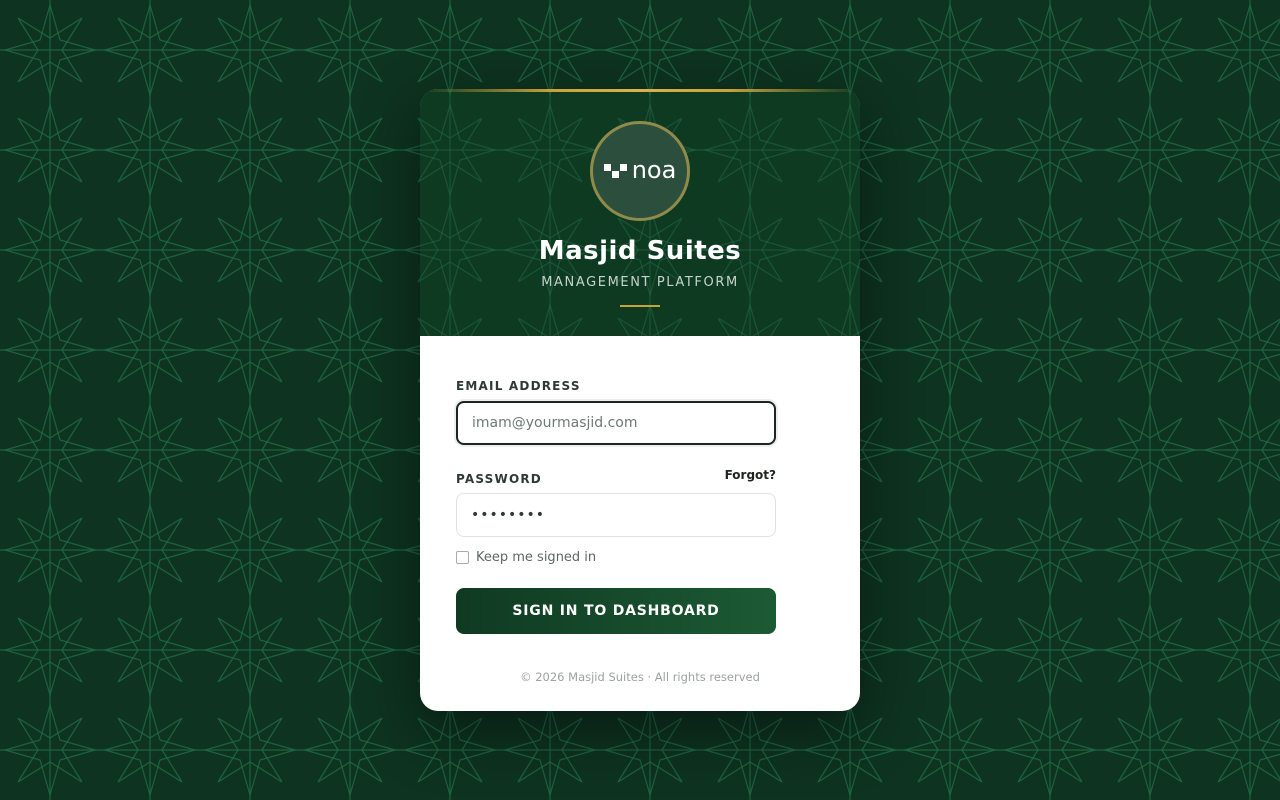  I want to click on remember-me-row: Keep me signed in, so click(526, 557).